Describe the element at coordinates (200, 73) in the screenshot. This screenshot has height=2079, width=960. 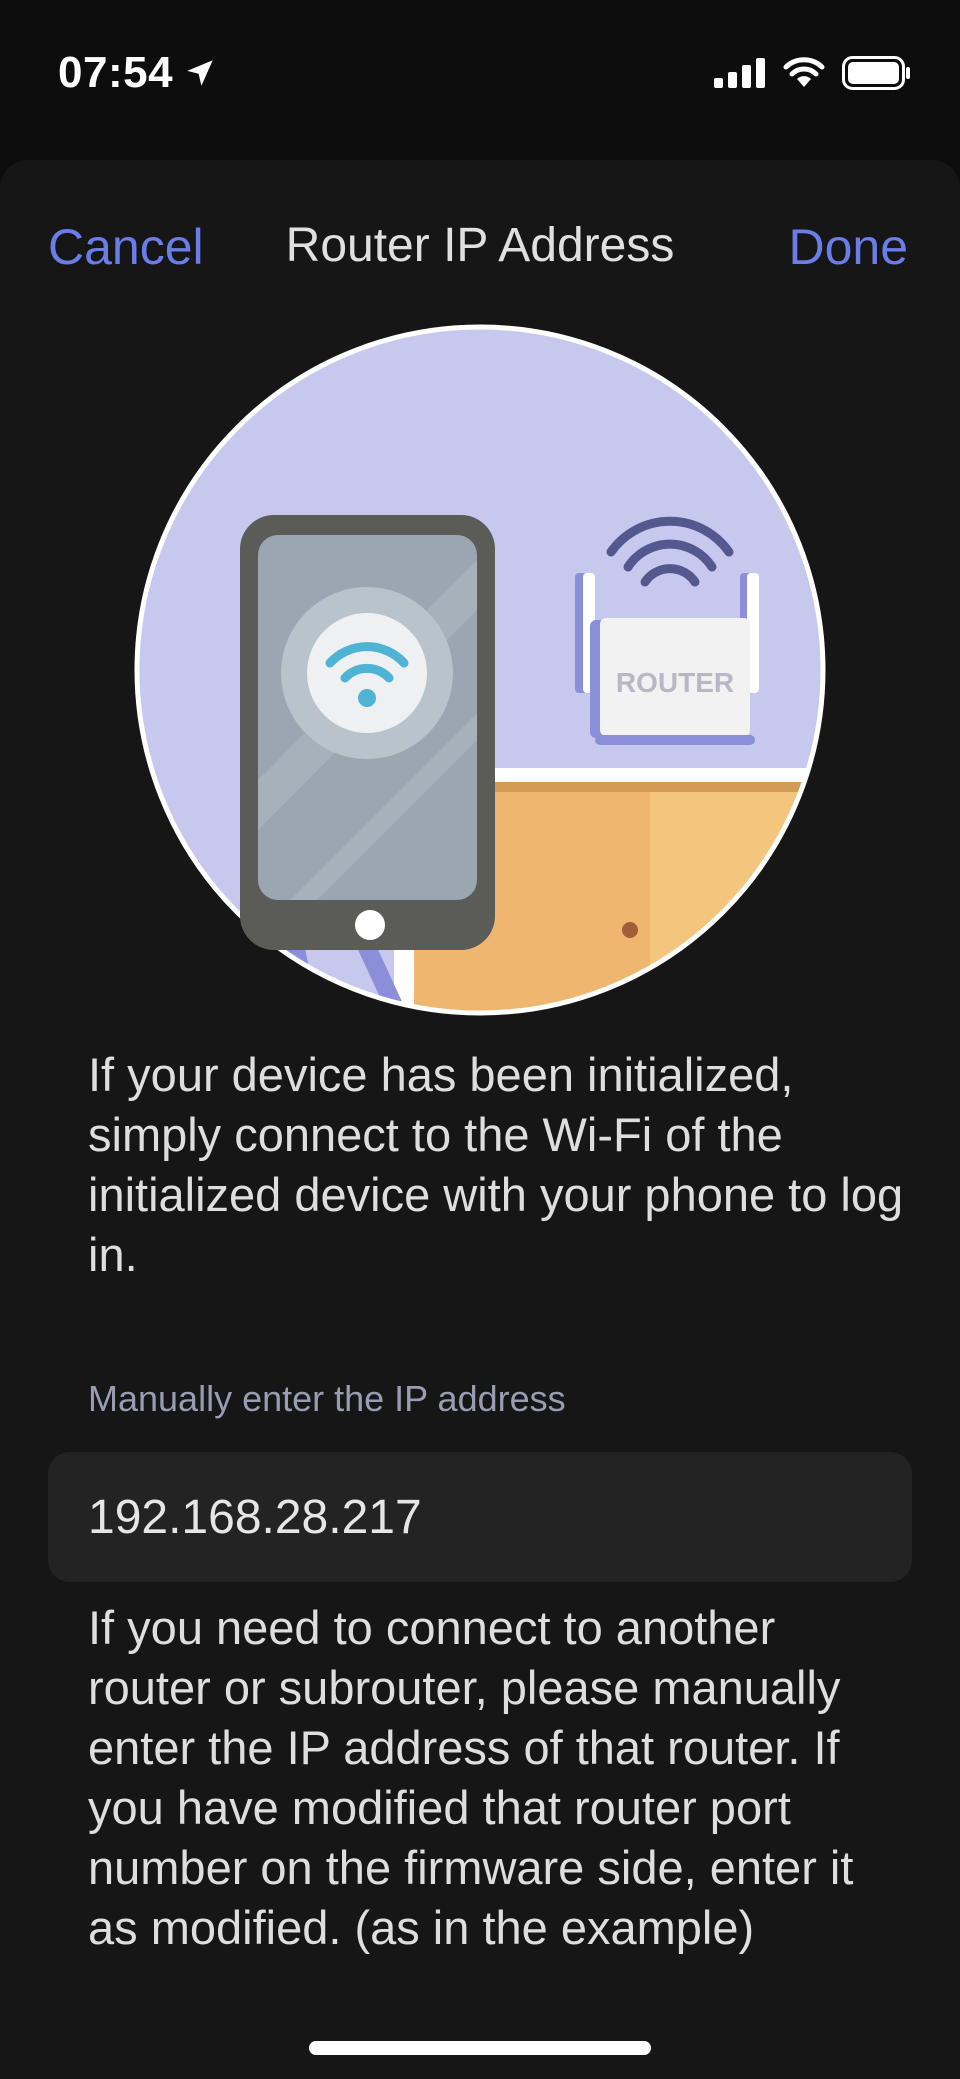
I see `location-arrow-icon` at that location.